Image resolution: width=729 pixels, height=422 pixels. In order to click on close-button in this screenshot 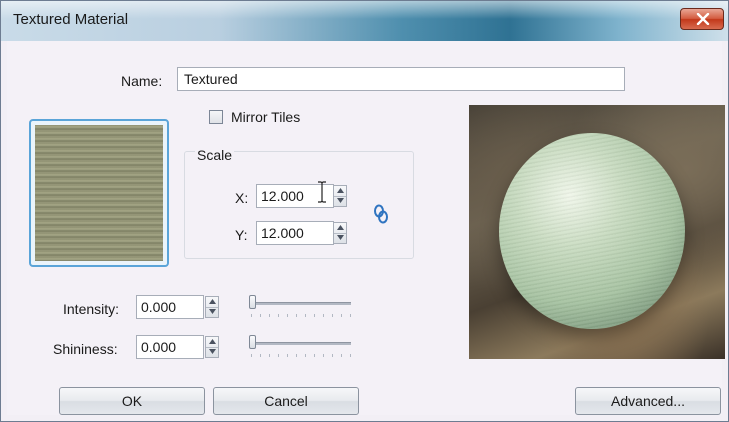, I will do `click(702, 19)`.